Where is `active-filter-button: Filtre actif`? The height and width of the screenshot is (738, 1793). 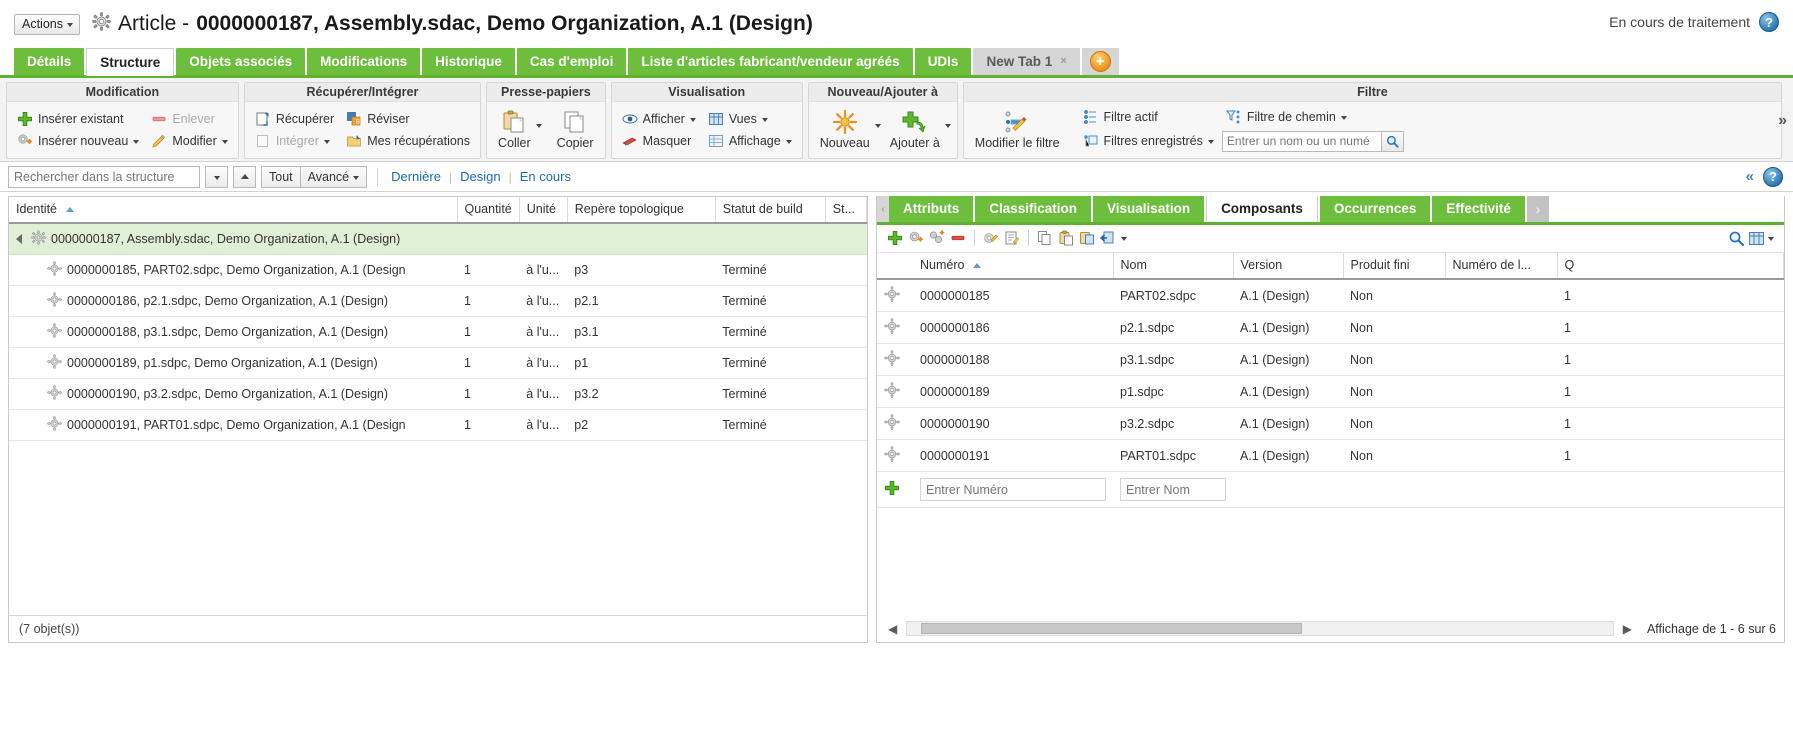
active-filter-button: Filtre actif is located at coordinates (1148, 117).